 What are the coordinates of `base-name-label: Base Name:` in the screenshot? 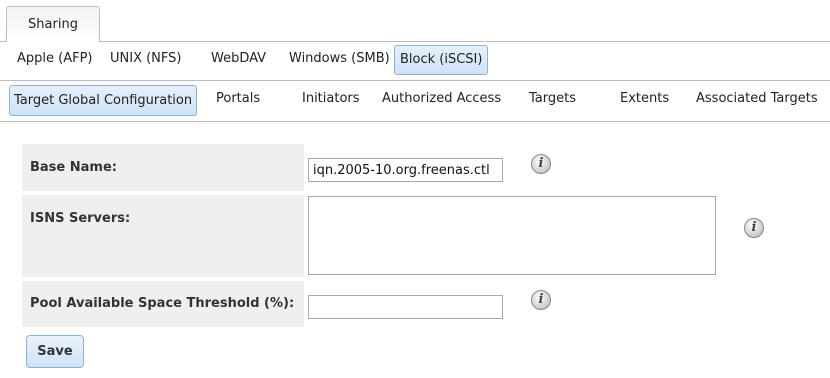 It's located at (163, 167).